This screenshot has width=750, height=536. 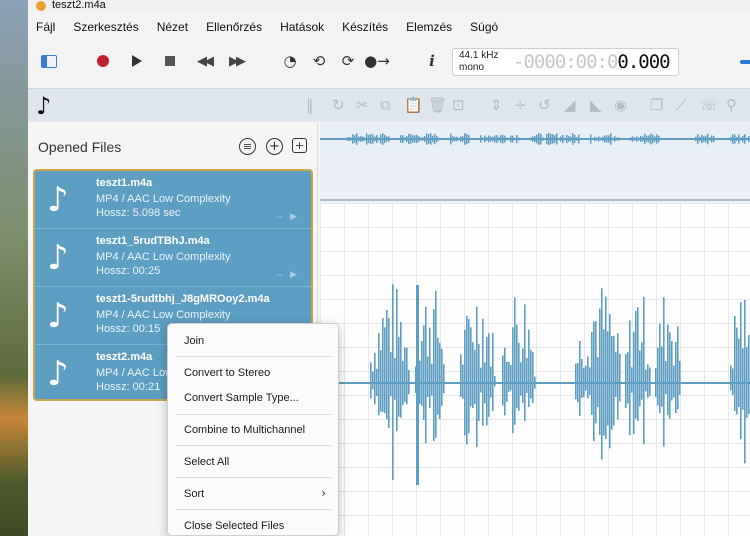 I want to click on app-logo-icon, so click(x=41, y=6).